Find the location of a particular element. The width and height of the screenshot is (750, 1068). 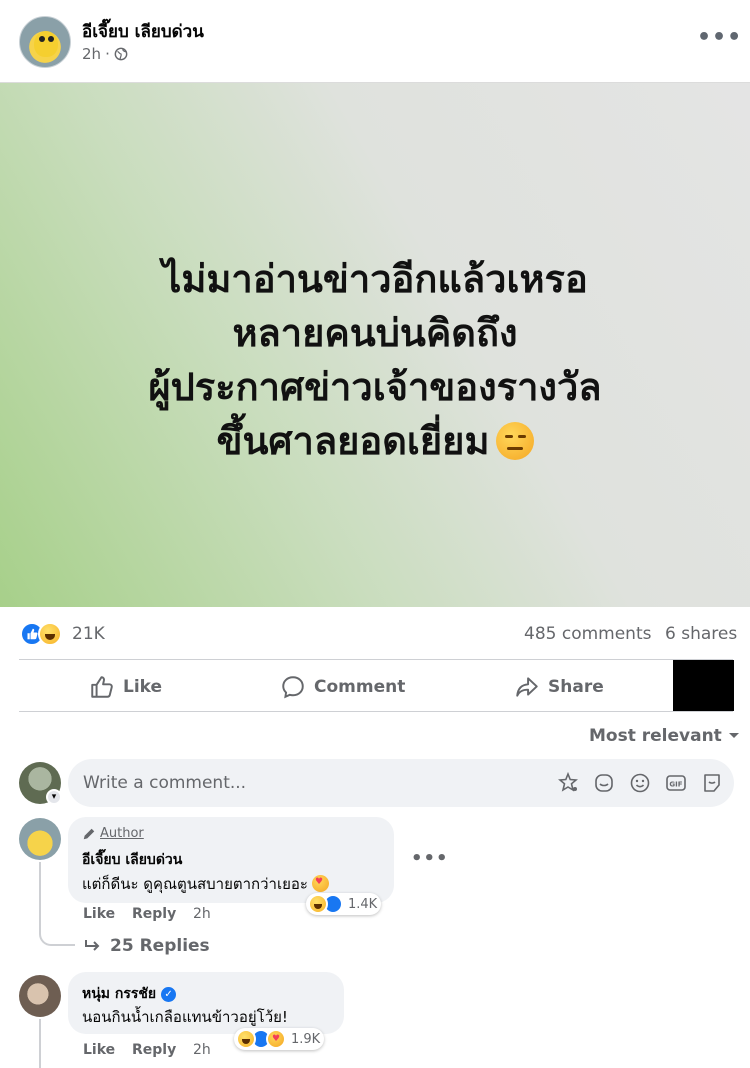

sticker-smile-icon is located at coordinates (712, 783).